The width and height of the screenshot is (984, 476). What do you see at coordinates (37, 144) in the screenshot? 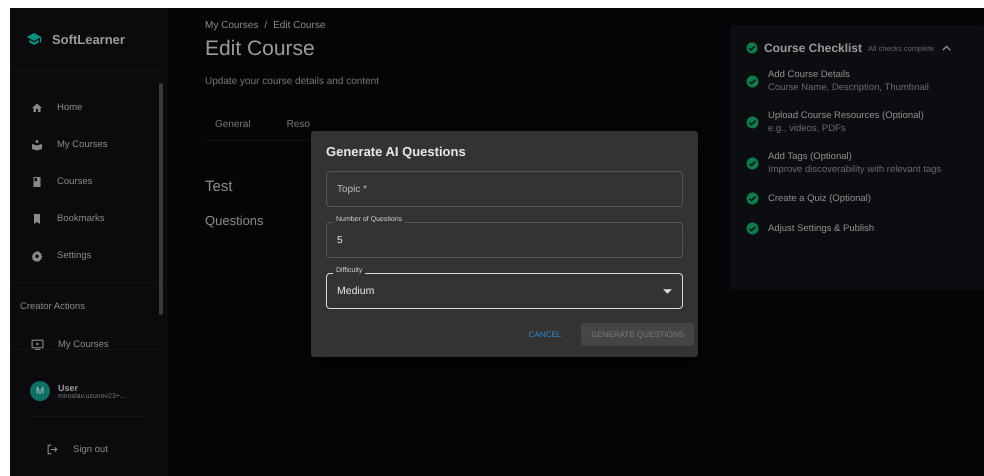
I see `person-book-icon` at bounding box center [37, 144].